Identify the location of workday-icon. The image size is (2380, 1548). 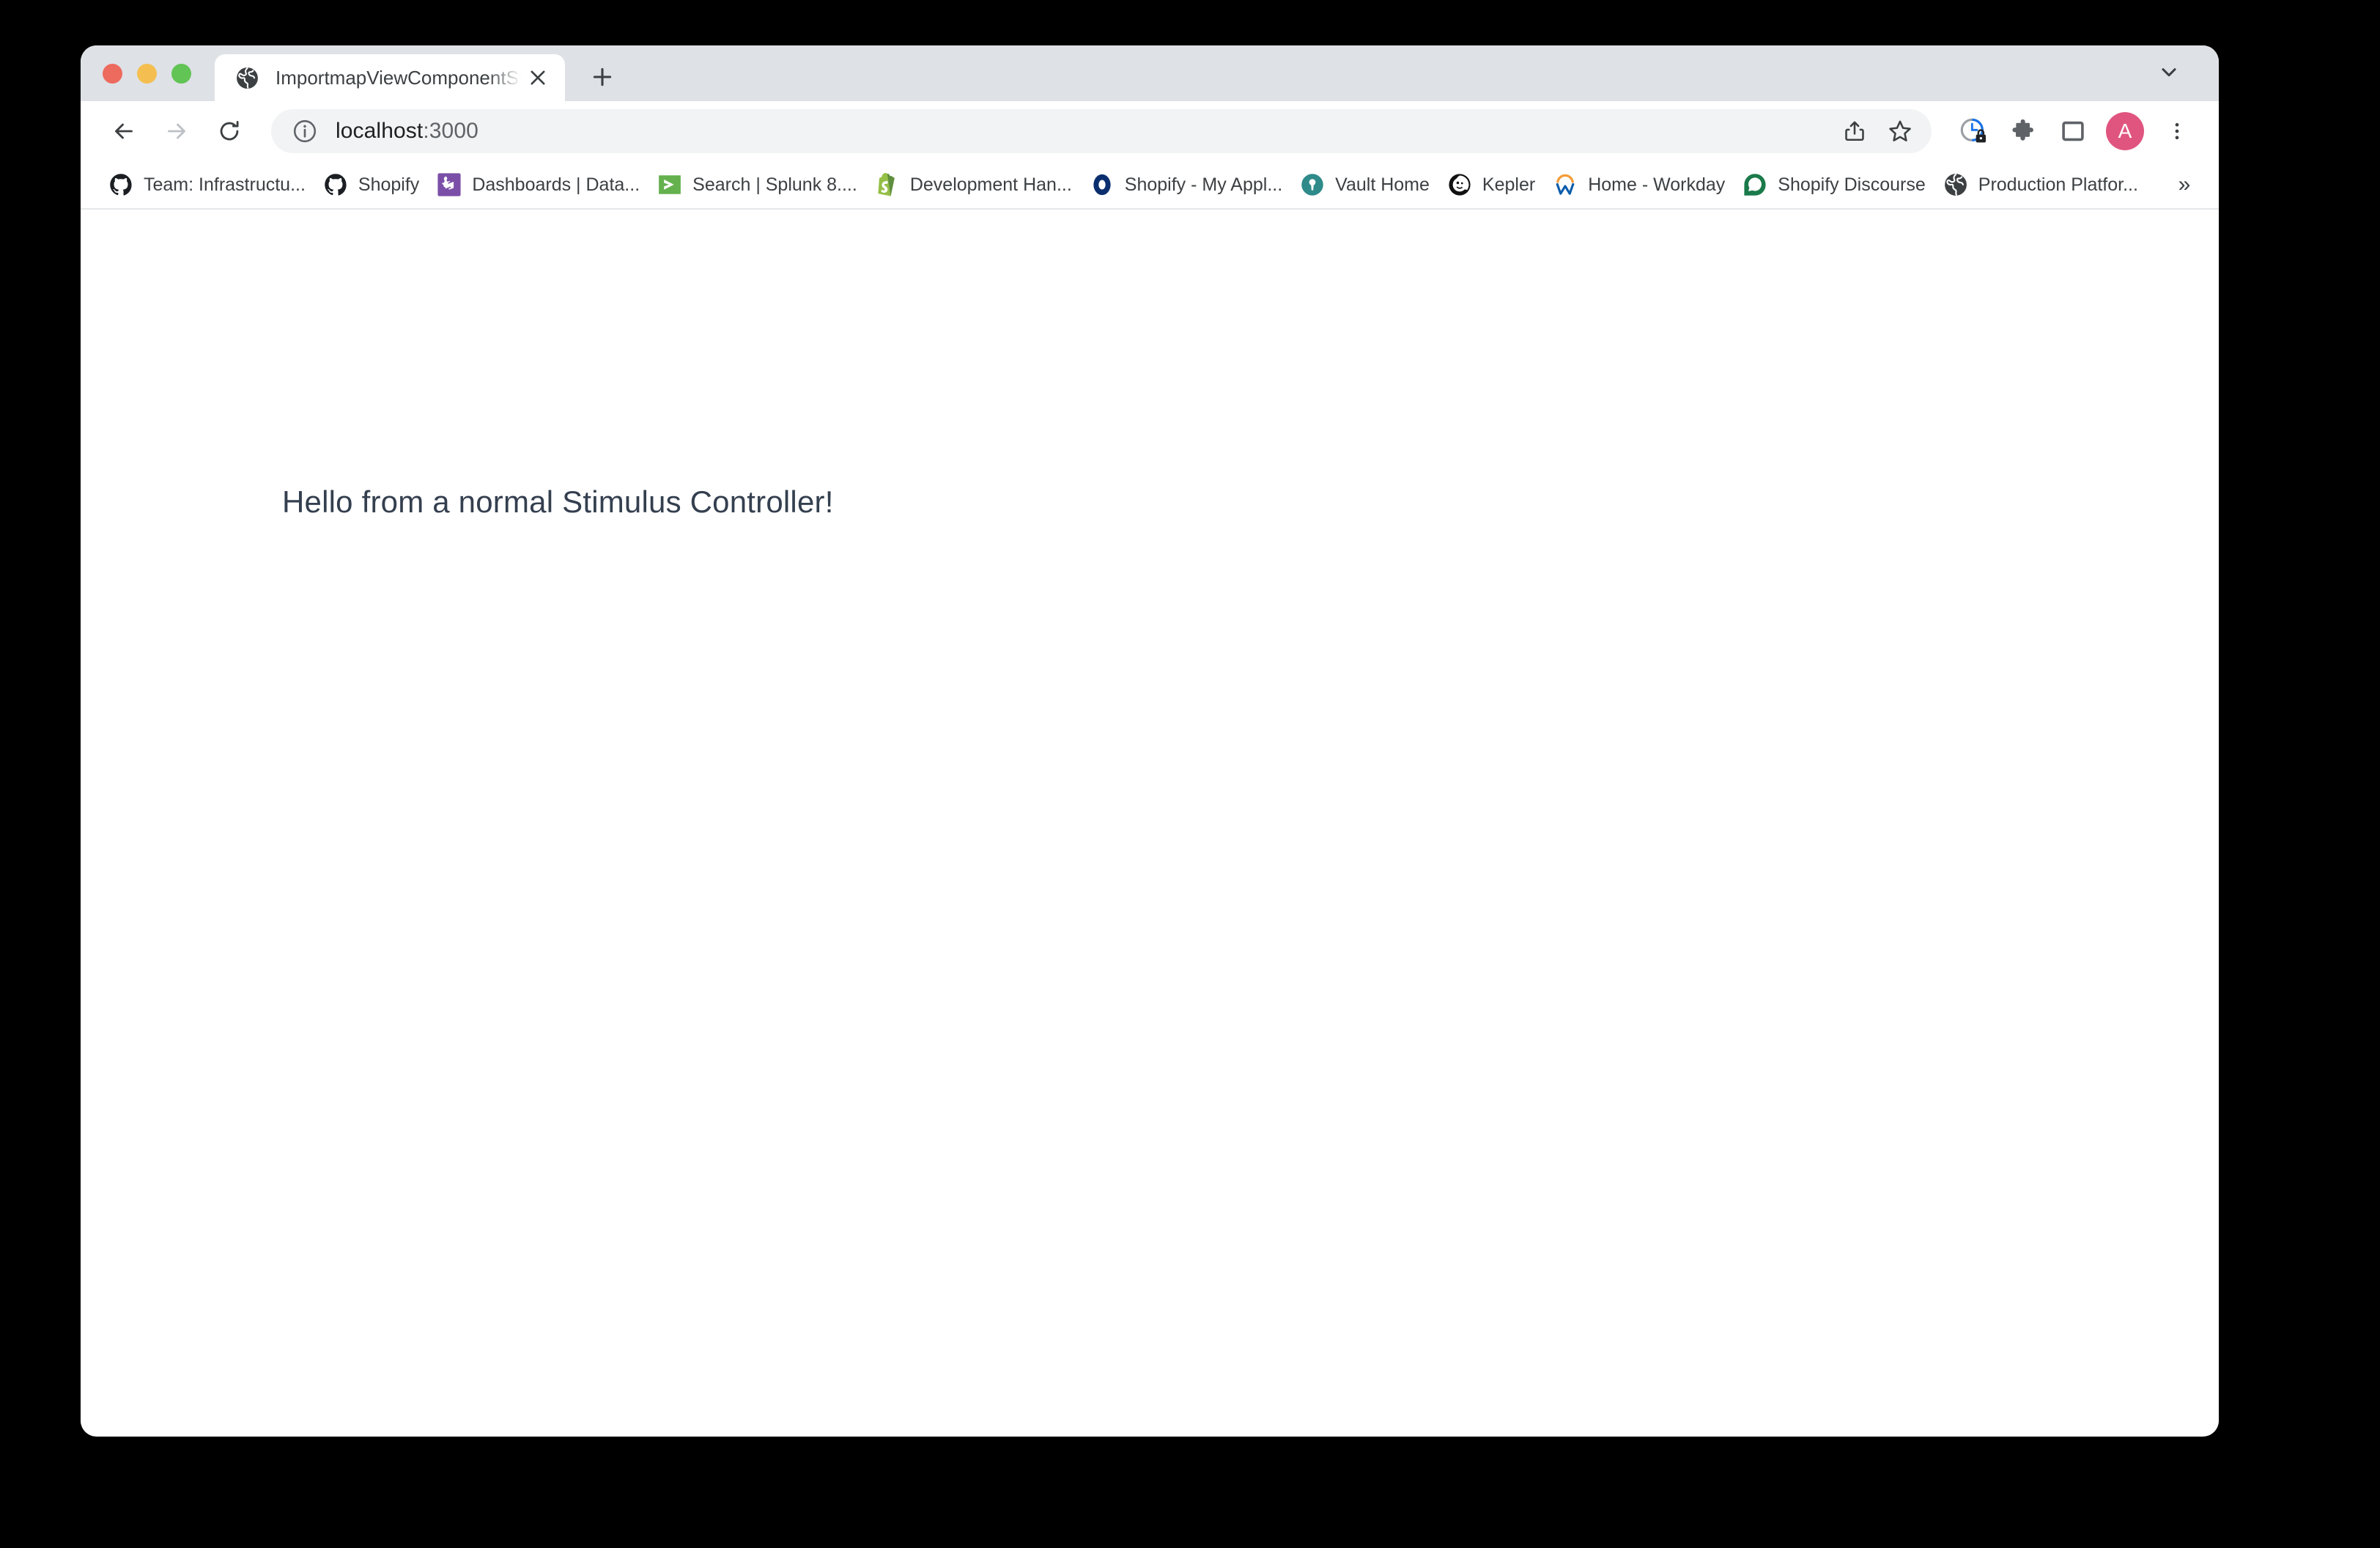
(1565, 184).